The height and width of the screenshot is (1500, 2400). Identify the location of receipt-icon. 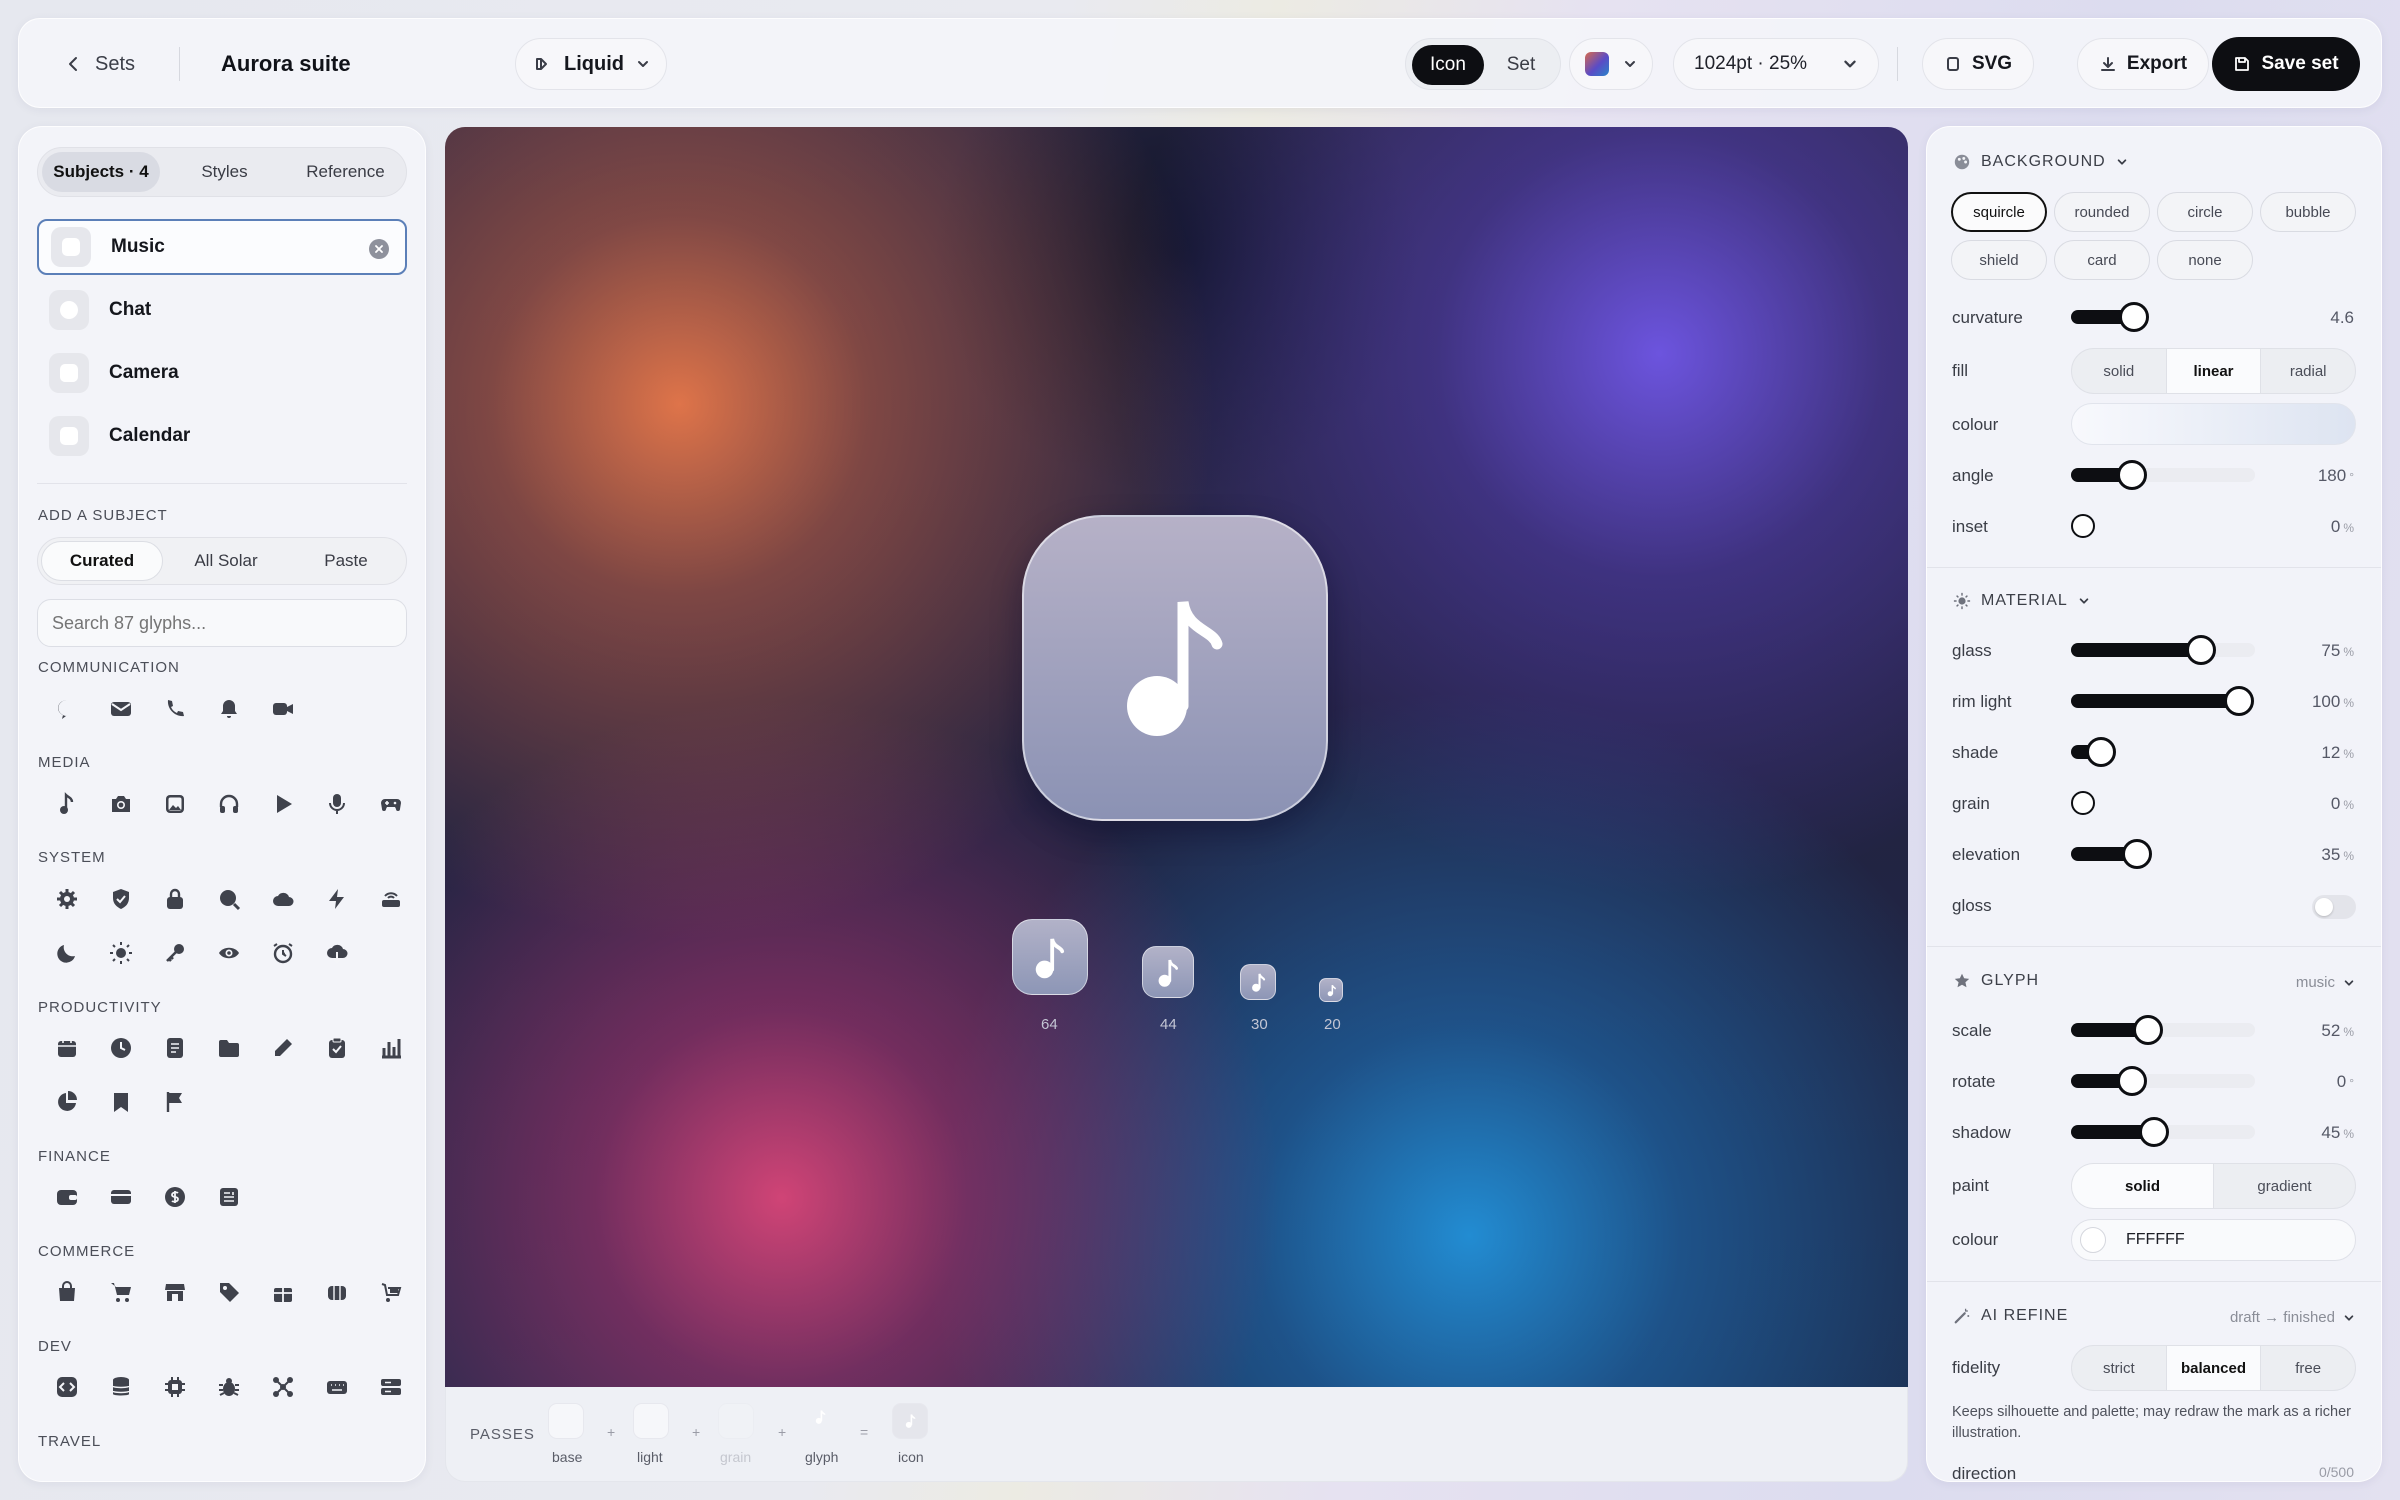
(229, 1197).